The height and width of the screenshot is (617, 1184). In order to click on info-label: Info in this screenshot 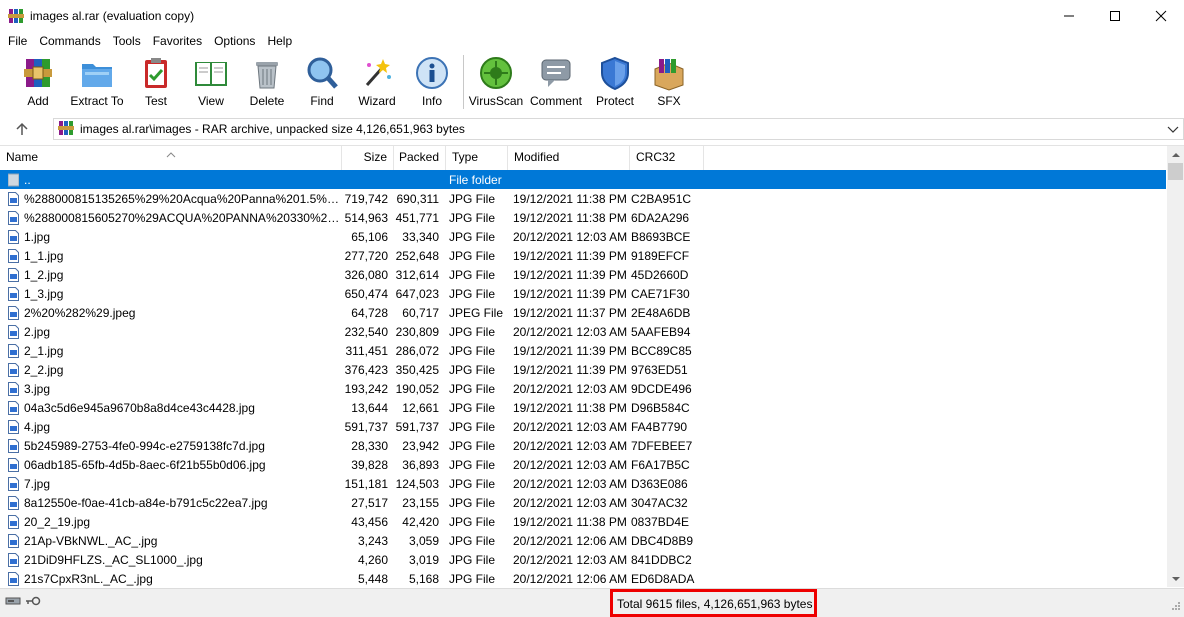, I will do `click(431, 101)`.